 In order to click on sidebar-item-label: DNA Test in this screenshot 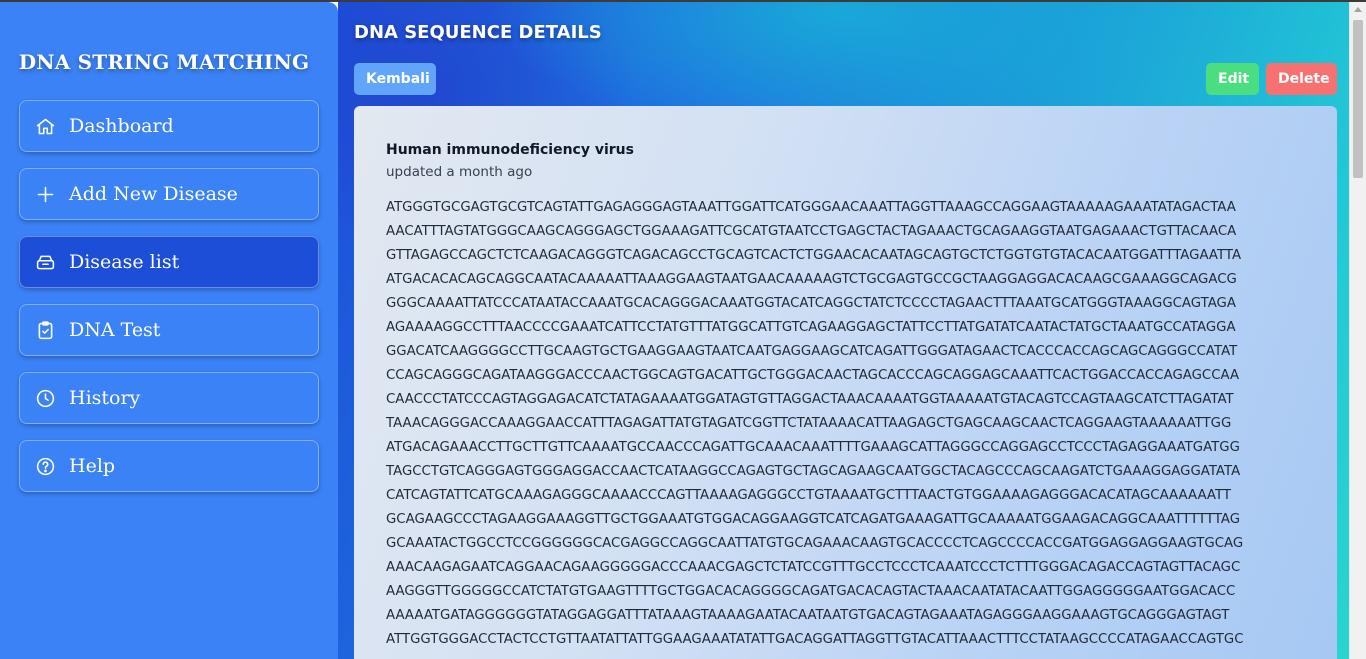, I will do `click(115, 330)`.